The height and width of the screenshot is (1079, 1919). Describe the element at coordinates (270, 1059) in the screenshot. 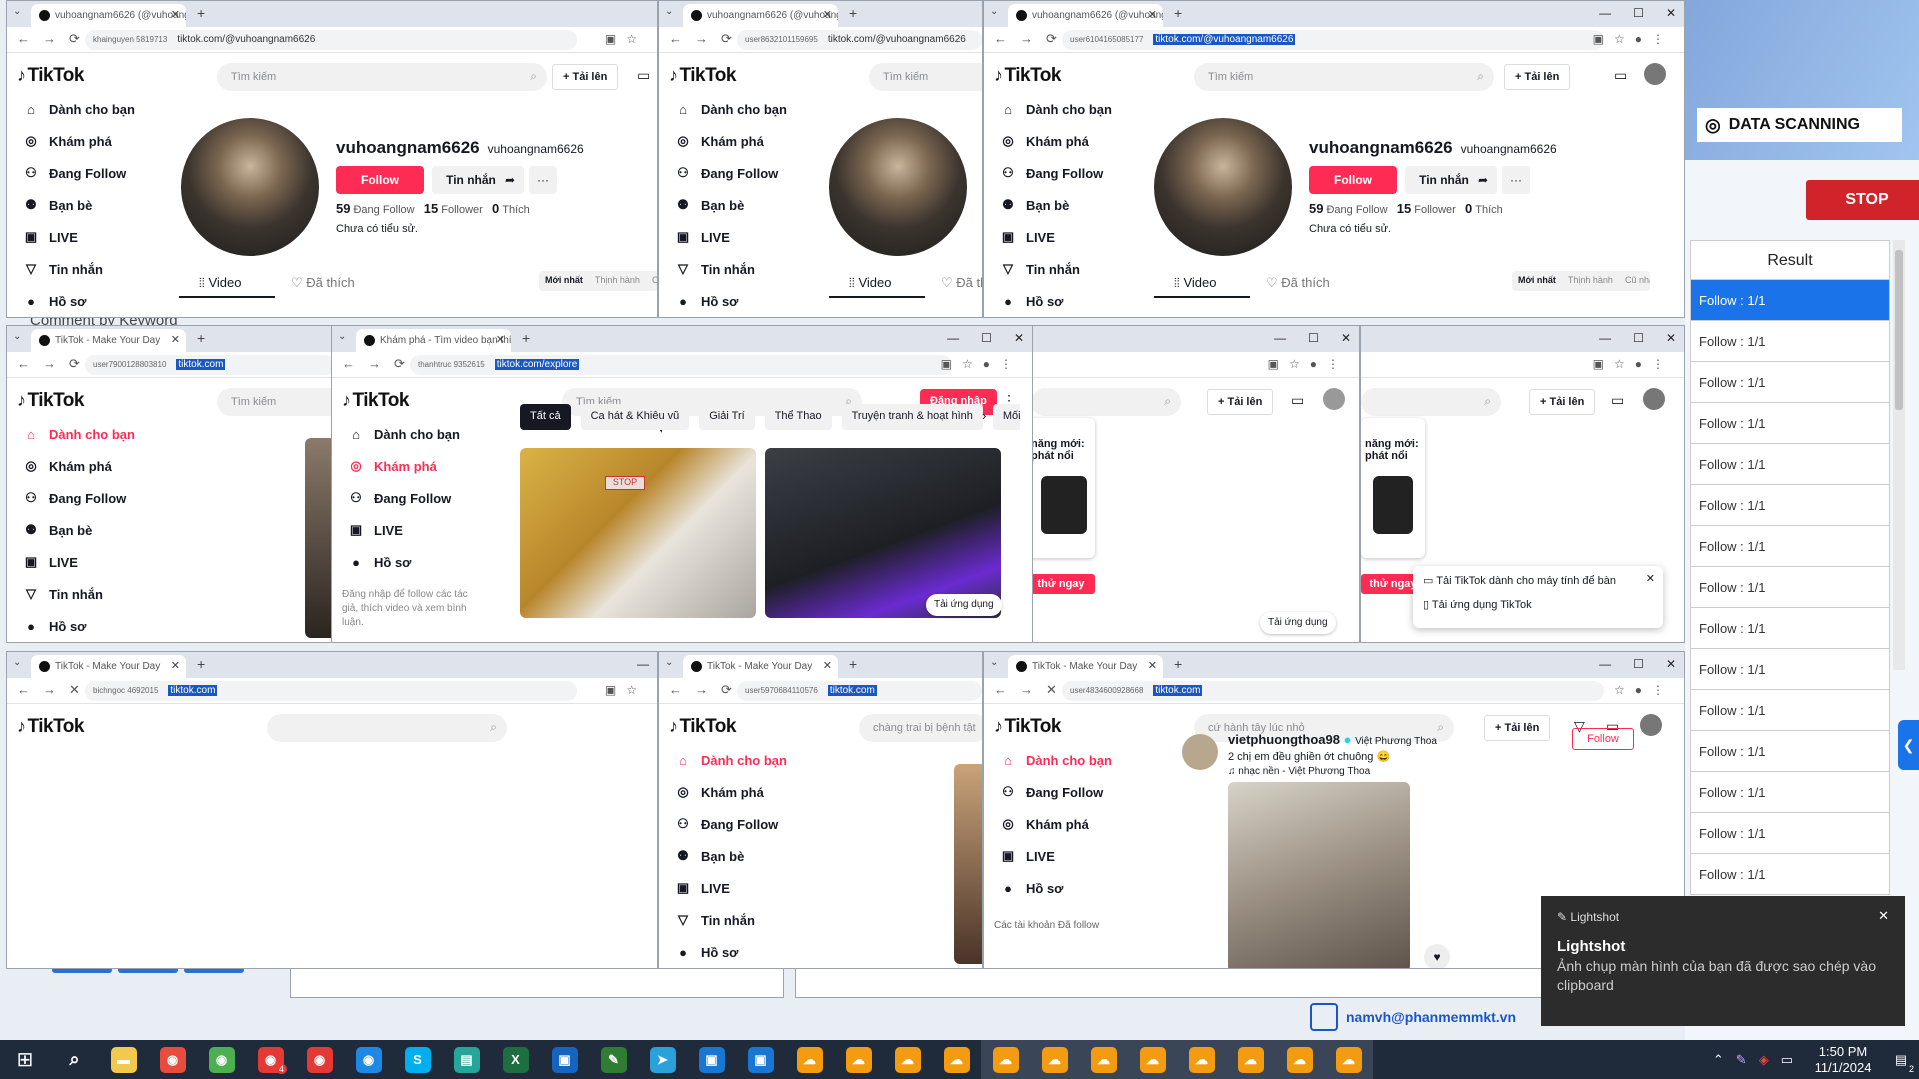

I see `chrome-profile-icon: ◉ 4` at that location.